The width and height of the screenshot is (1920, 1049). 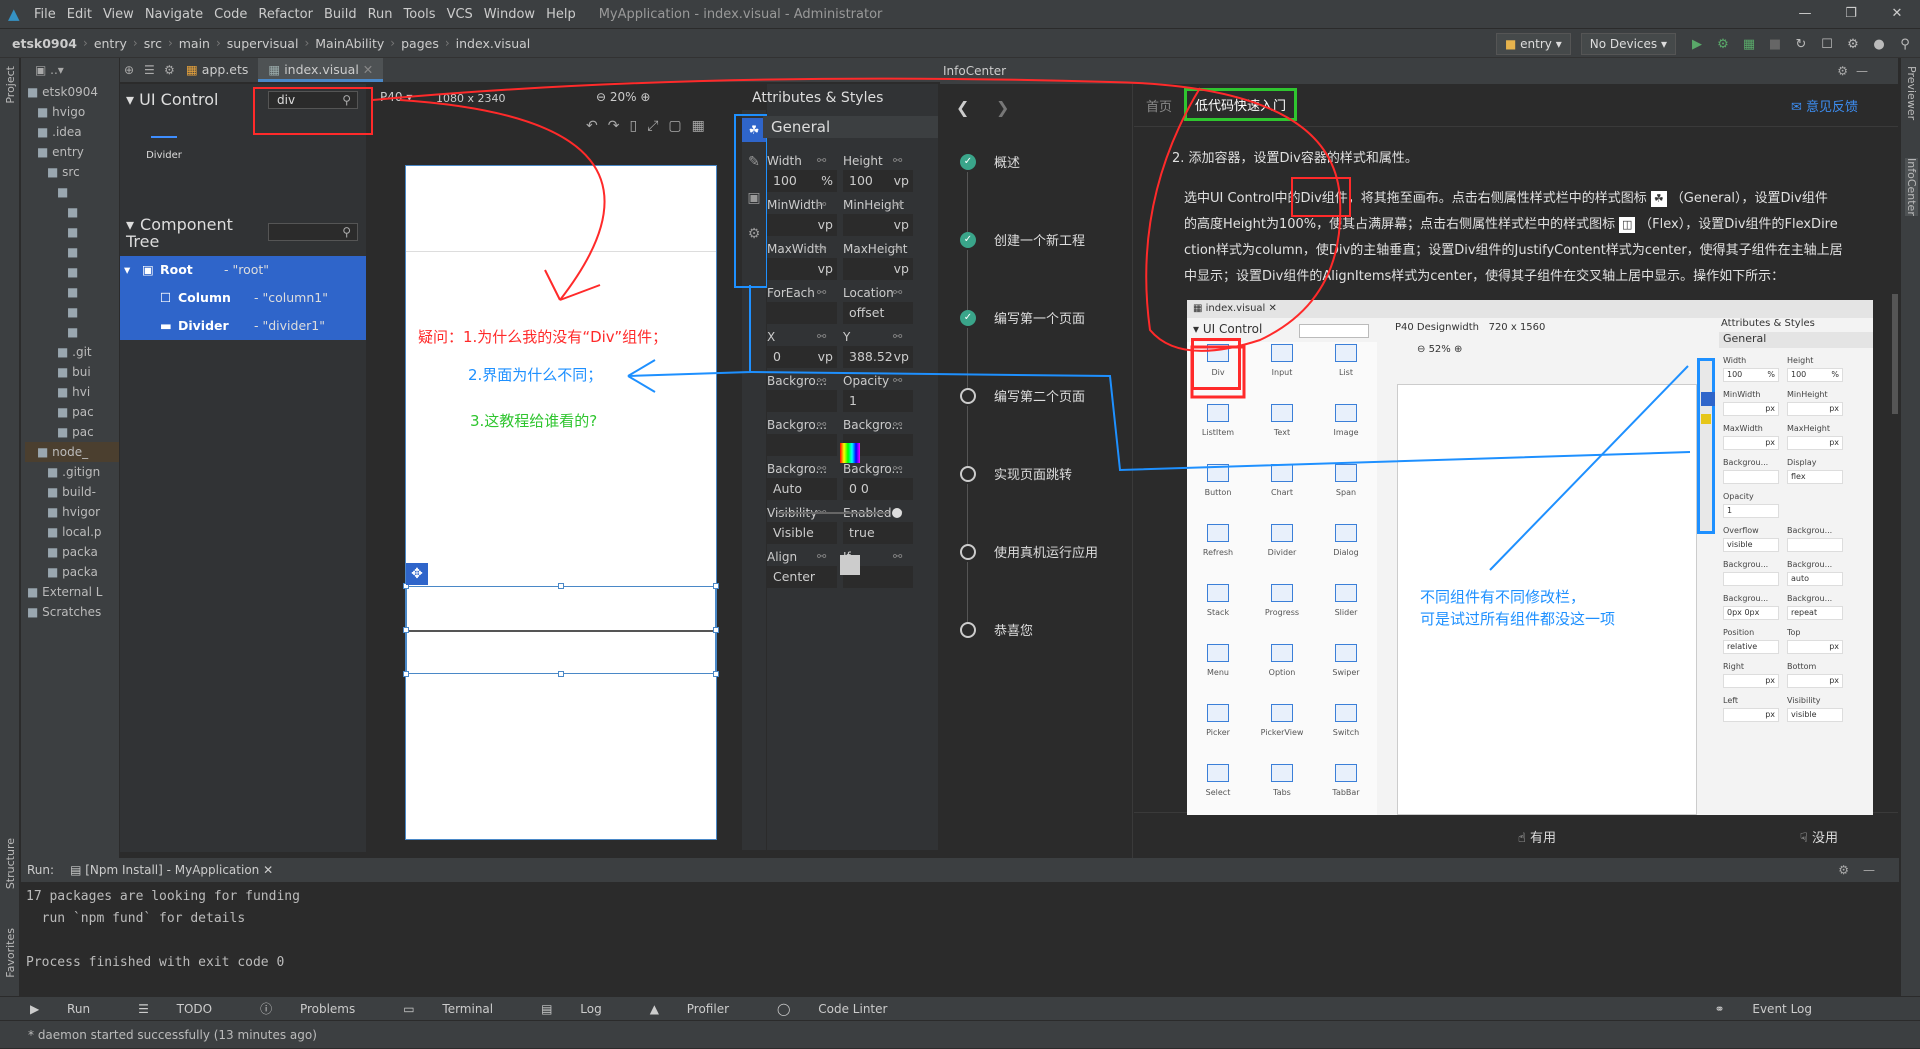 I want to click on annotation-tab-box, so click(x=1321, y=197).